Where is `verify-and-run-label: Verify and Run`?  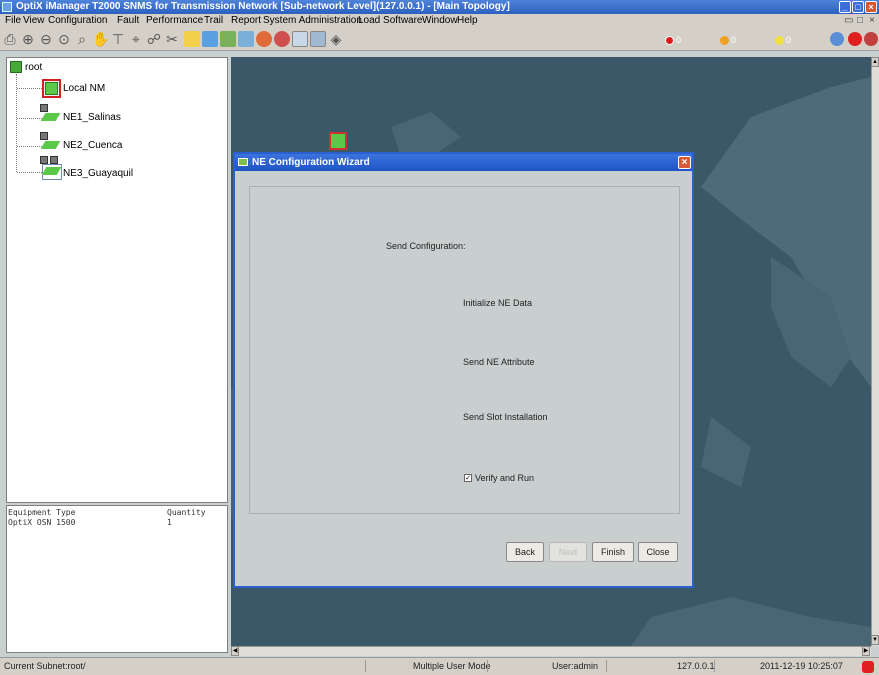 verify-and-run-label: Verify and Run is located at coordinates (504, 478).